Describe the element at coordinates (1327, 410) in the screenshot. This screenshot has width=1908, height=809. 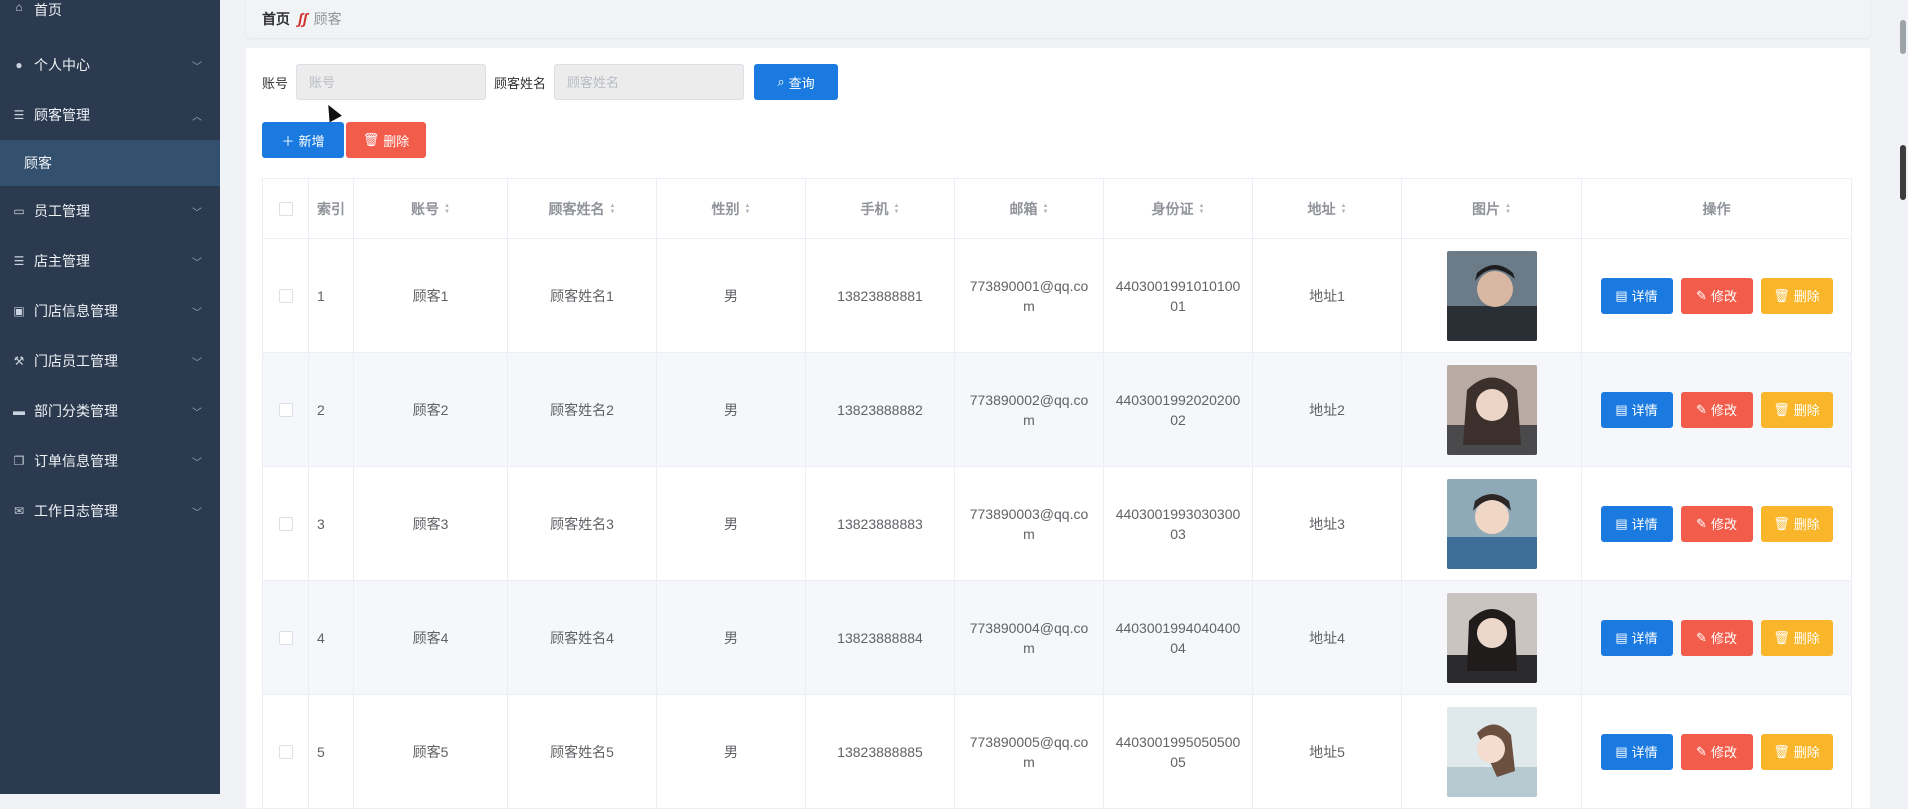
I see `cell-address: 地址2` at that location.